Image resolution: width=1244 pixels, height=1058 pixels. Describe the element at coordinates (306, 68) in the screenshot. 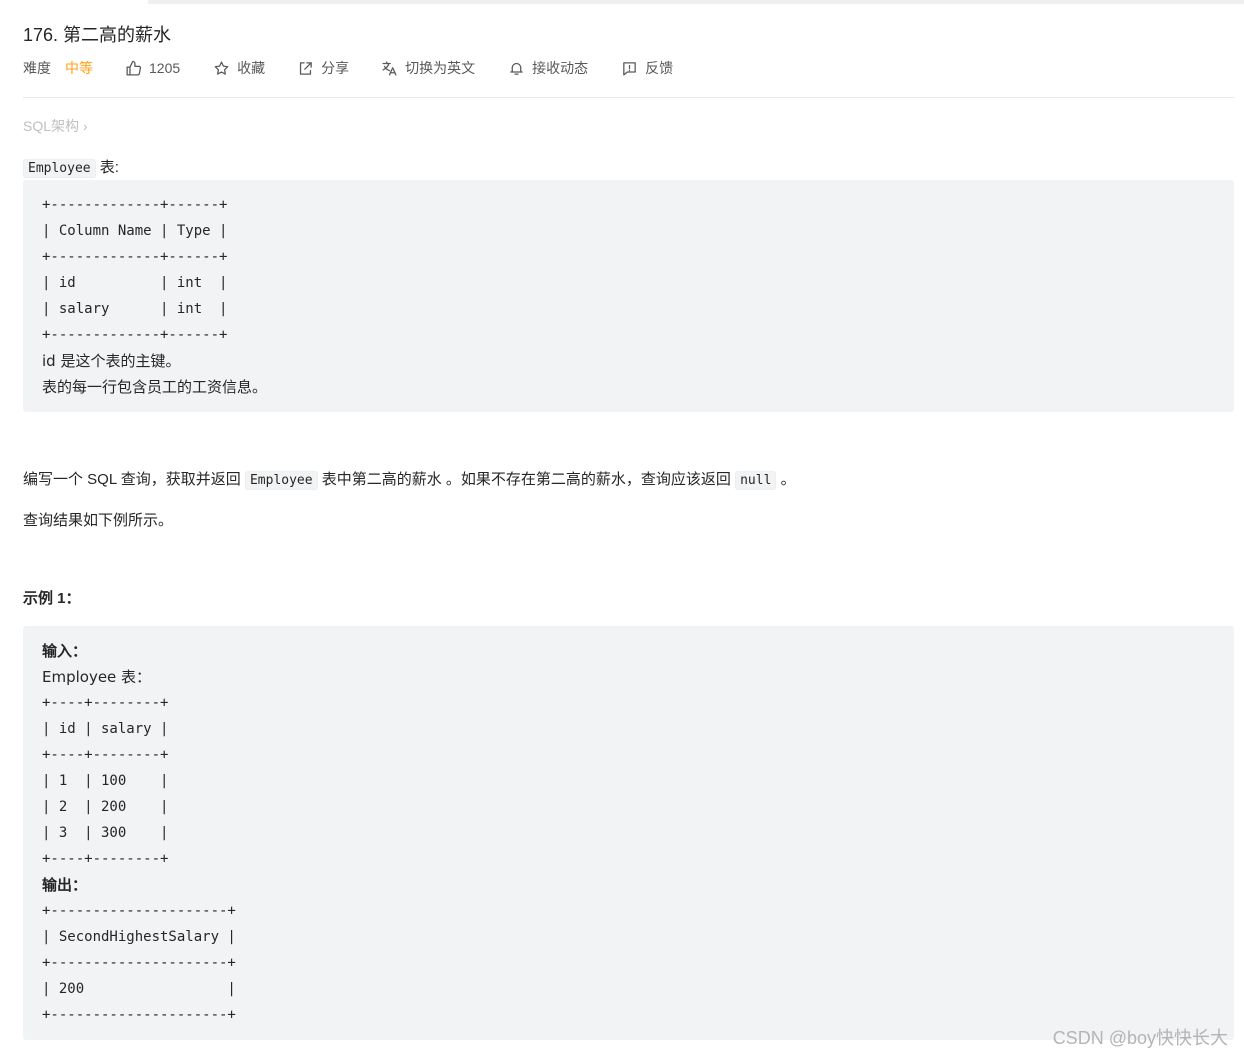

I see `share-icon` at that location.